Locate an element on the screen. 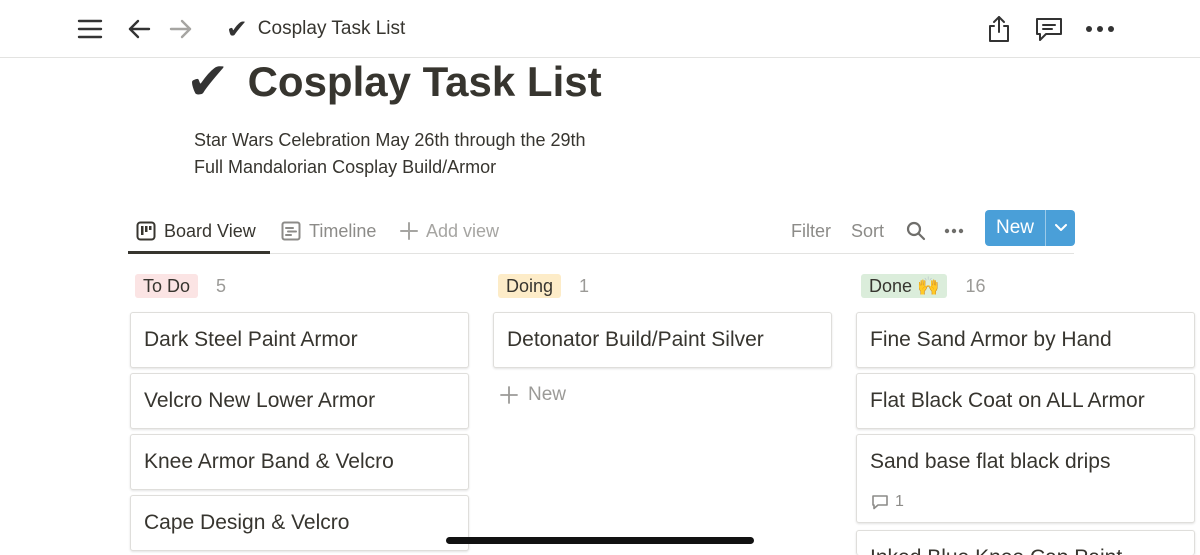  add-view-button: Add view is located at coordinates (449, 231).